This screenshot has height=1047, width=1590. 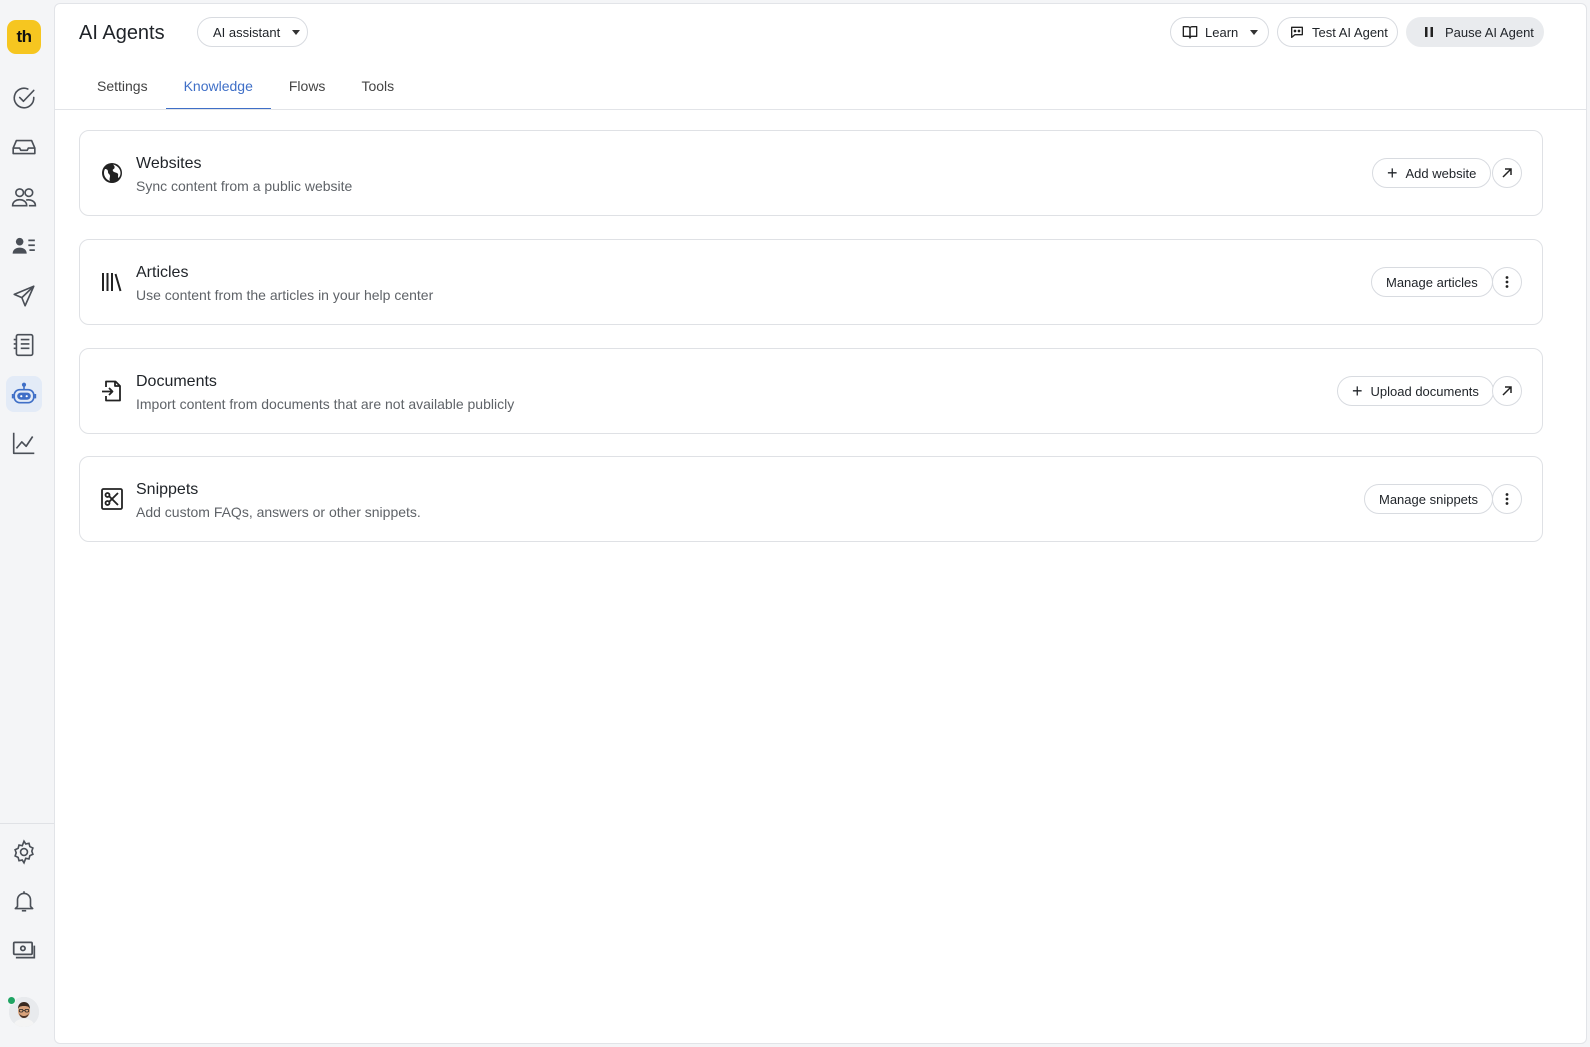 I want to click on check-circle-icon, so click(x=24, y=98).